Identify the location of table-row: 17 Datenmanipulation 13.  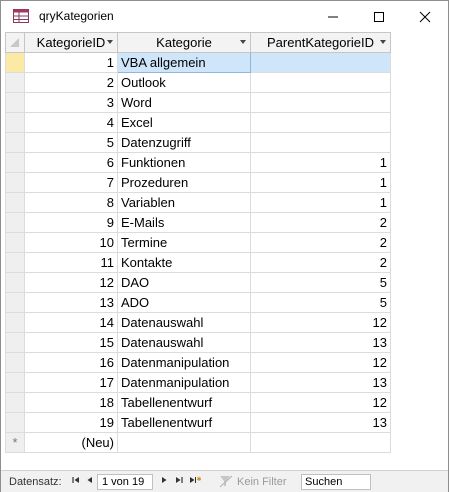
(198, 382).